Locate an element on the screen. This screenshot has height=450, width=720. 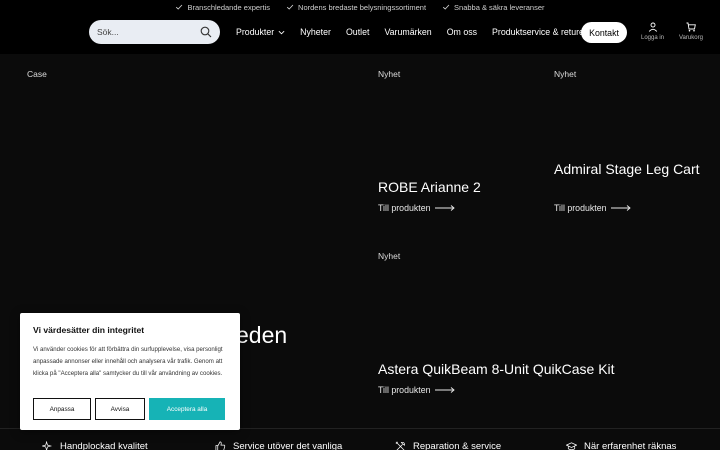
usp-item: Branschledande expertis is located at coordinates (222, 7).